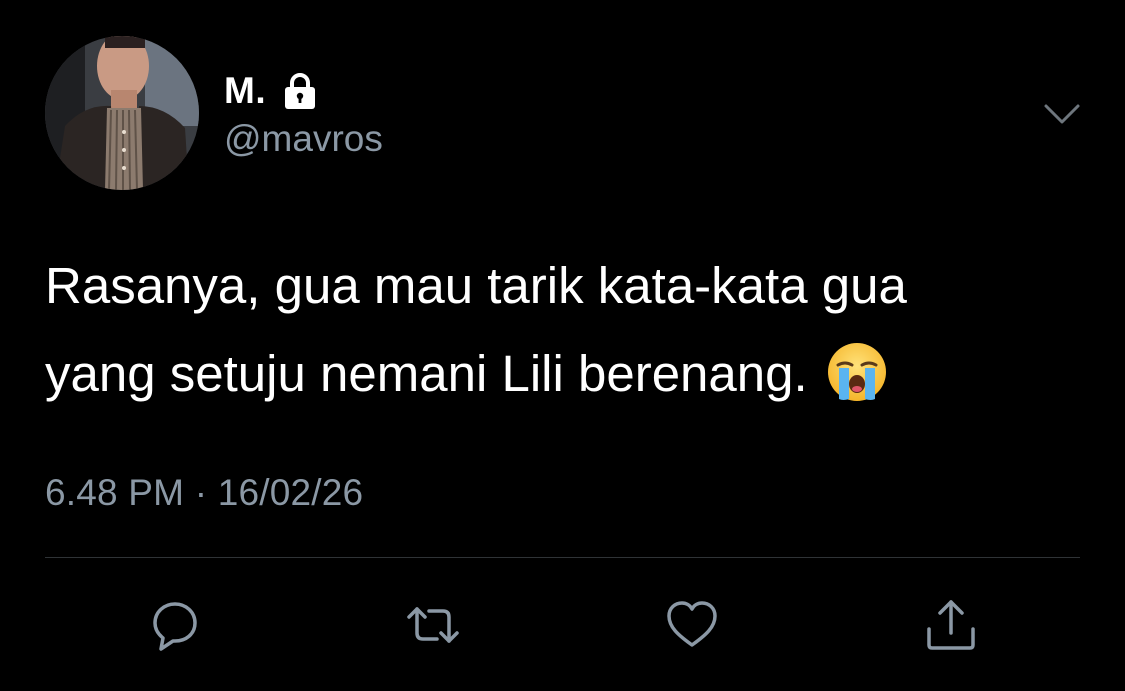 Image resolution: width=1125 pixels, height=691 pixels. Describe the element at coordinates (175, 625) in the screenshot. I see `reply-icon` at that location.